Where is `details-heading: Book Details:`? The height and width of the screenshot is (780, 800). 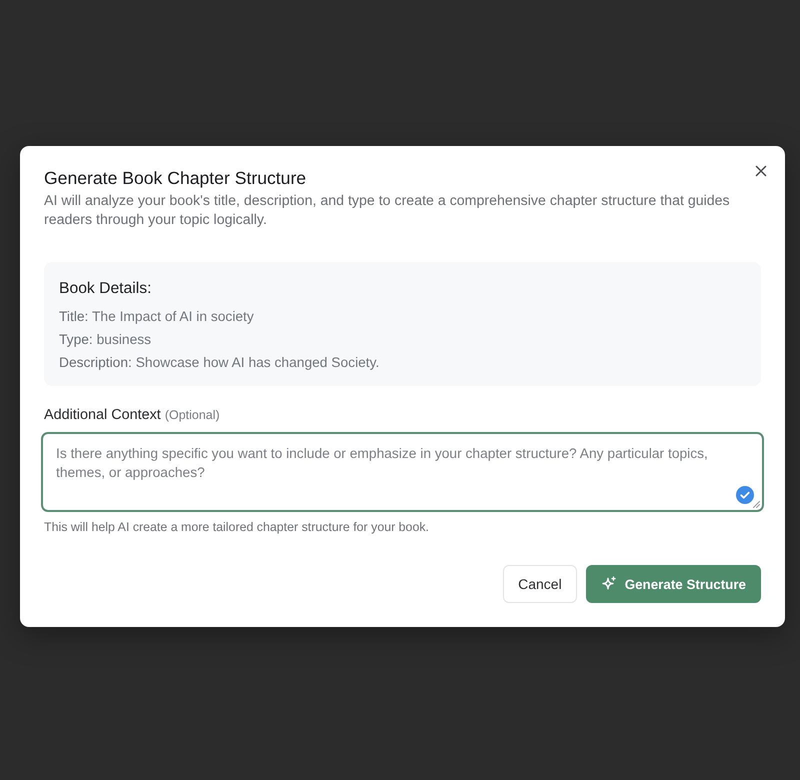
details-heading: Book Details: is located at coordinates (105, 289).